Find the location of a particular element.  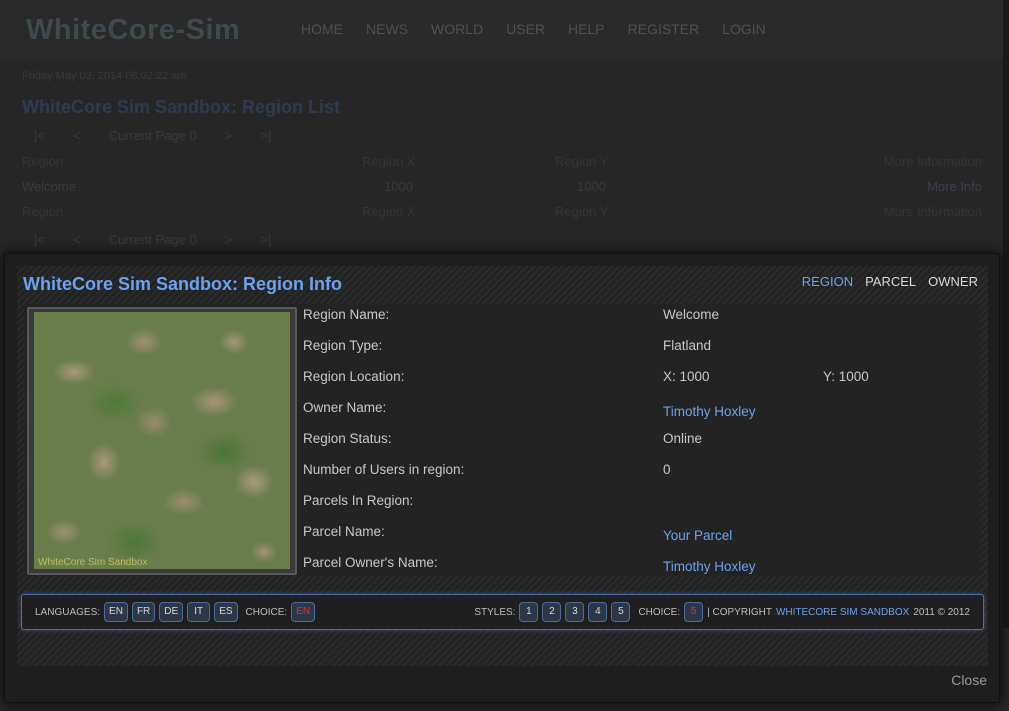

footer-more-info: More Information is located at coordinates (932, 211).